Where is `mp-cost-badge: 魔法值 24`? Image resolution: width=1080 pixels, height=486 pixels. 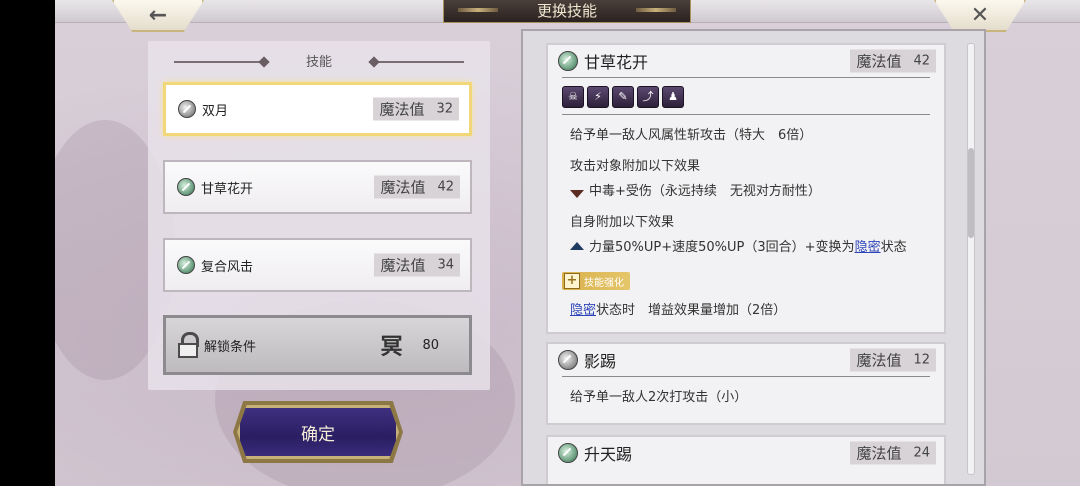
mp-cost-badge: 魔法值 24 is located at coordinates (893, 453).